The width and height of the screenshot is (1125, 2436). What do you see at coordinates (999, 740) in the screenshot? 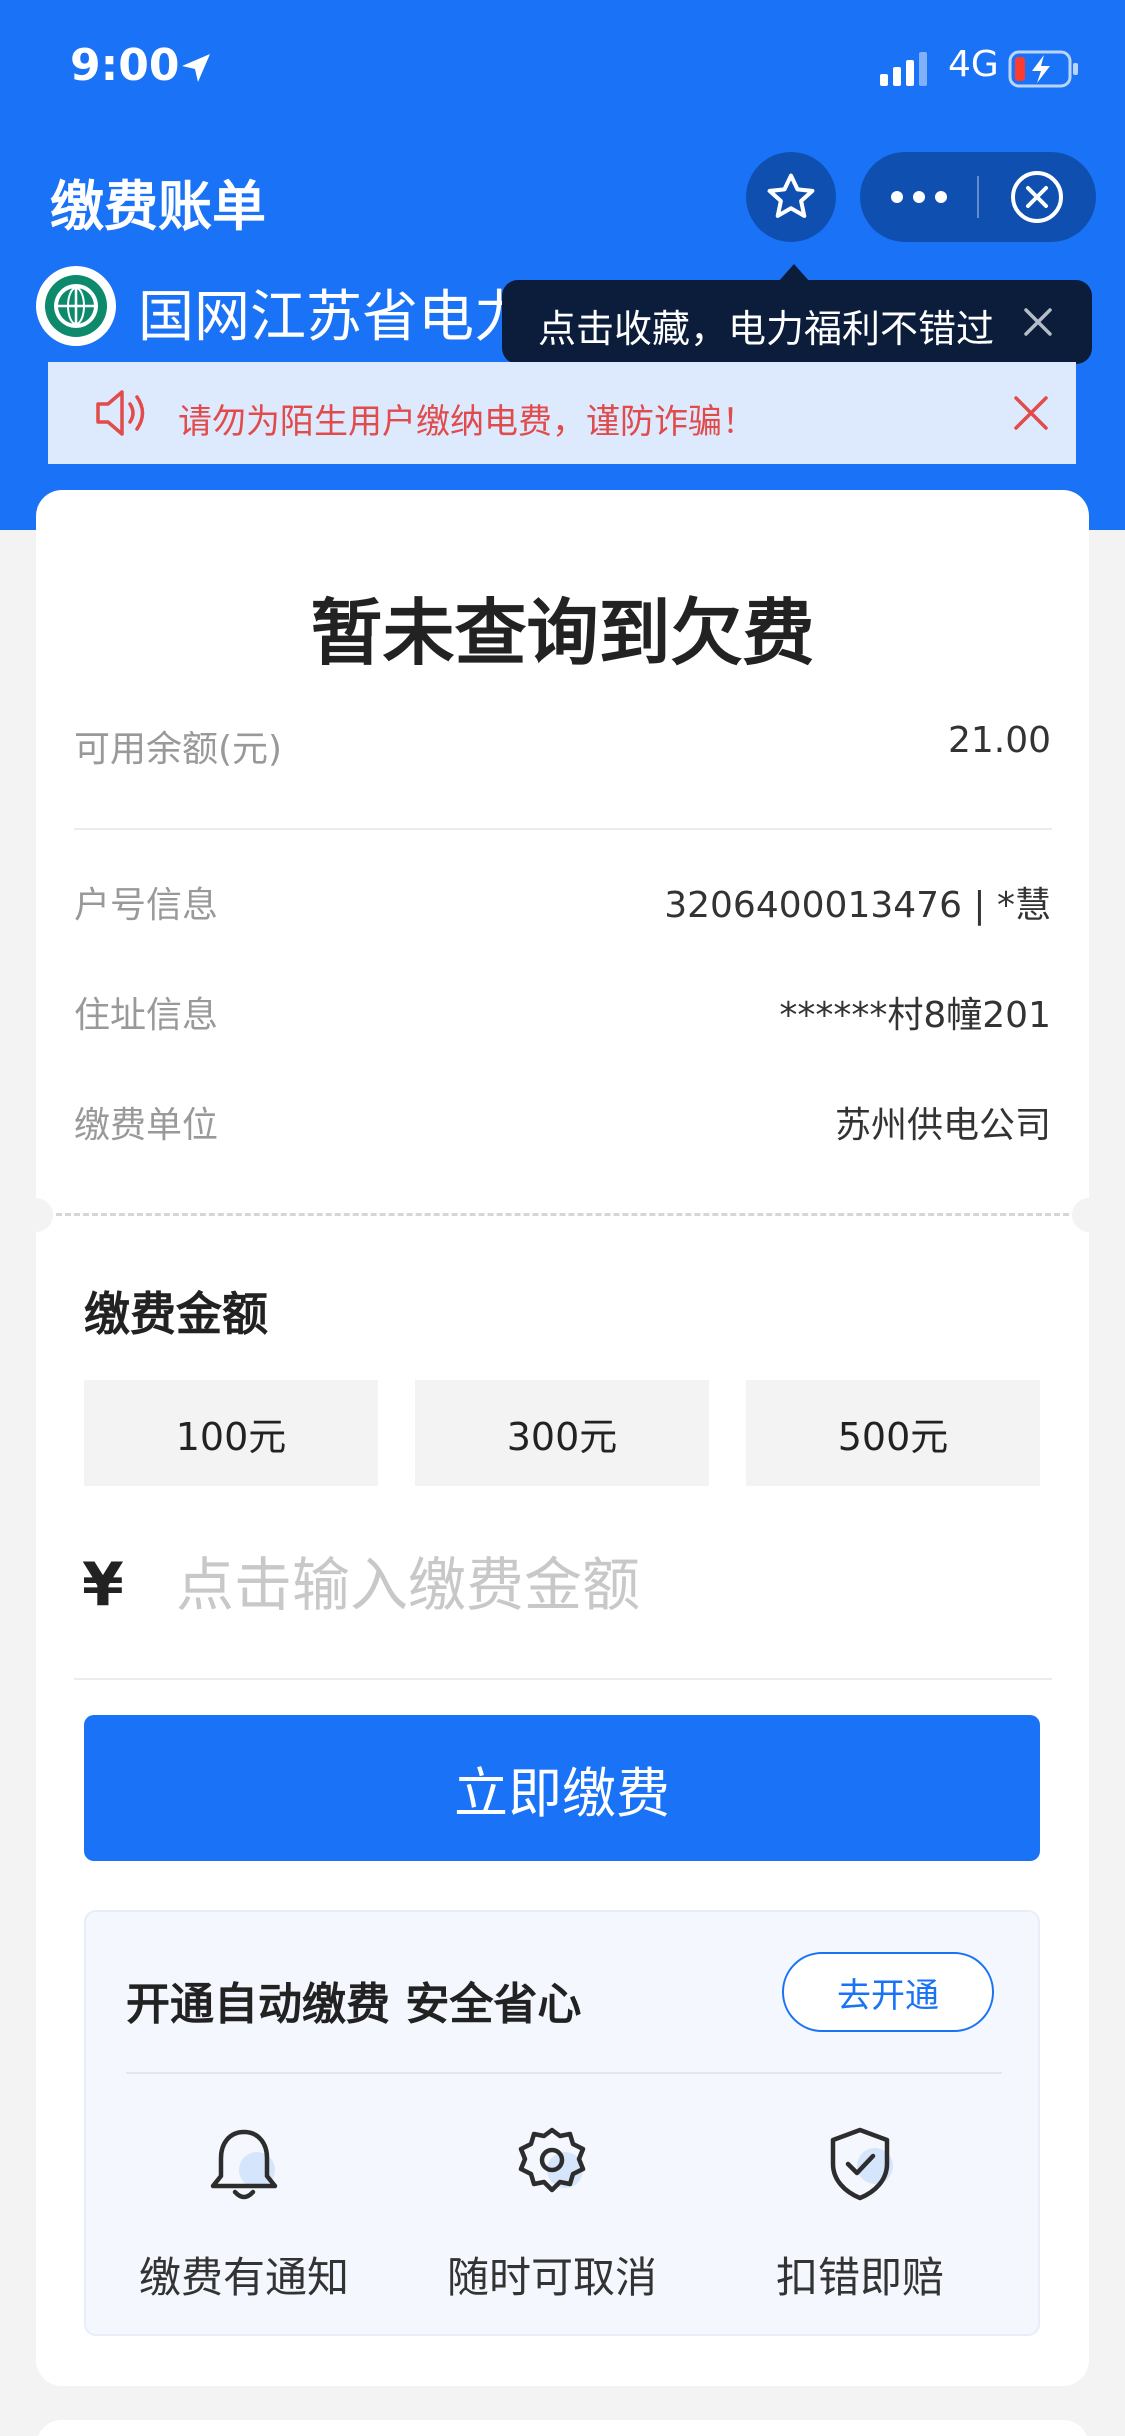
I see `balance-value: 21.00` at bounding box center [999, 740].